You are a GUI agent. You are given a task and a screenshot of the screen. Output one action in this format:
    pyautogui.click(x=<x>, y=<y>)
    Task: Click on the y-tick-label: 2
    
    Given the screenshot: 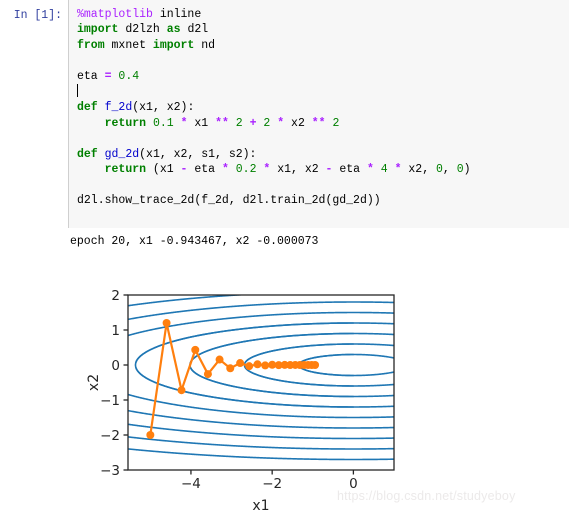 What is the action you would take?
    pyautogui.click(x=115, y=296)
    